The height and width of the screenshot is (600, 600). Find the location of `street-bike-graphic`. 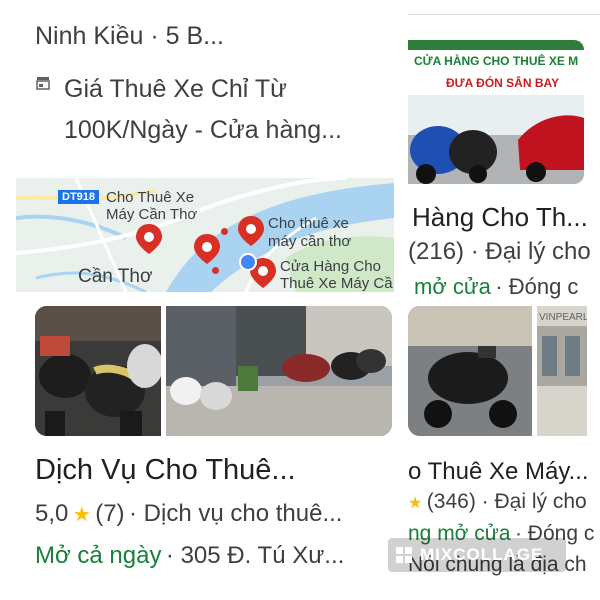

street-bike-graphic is located at coordinates (470, 371).